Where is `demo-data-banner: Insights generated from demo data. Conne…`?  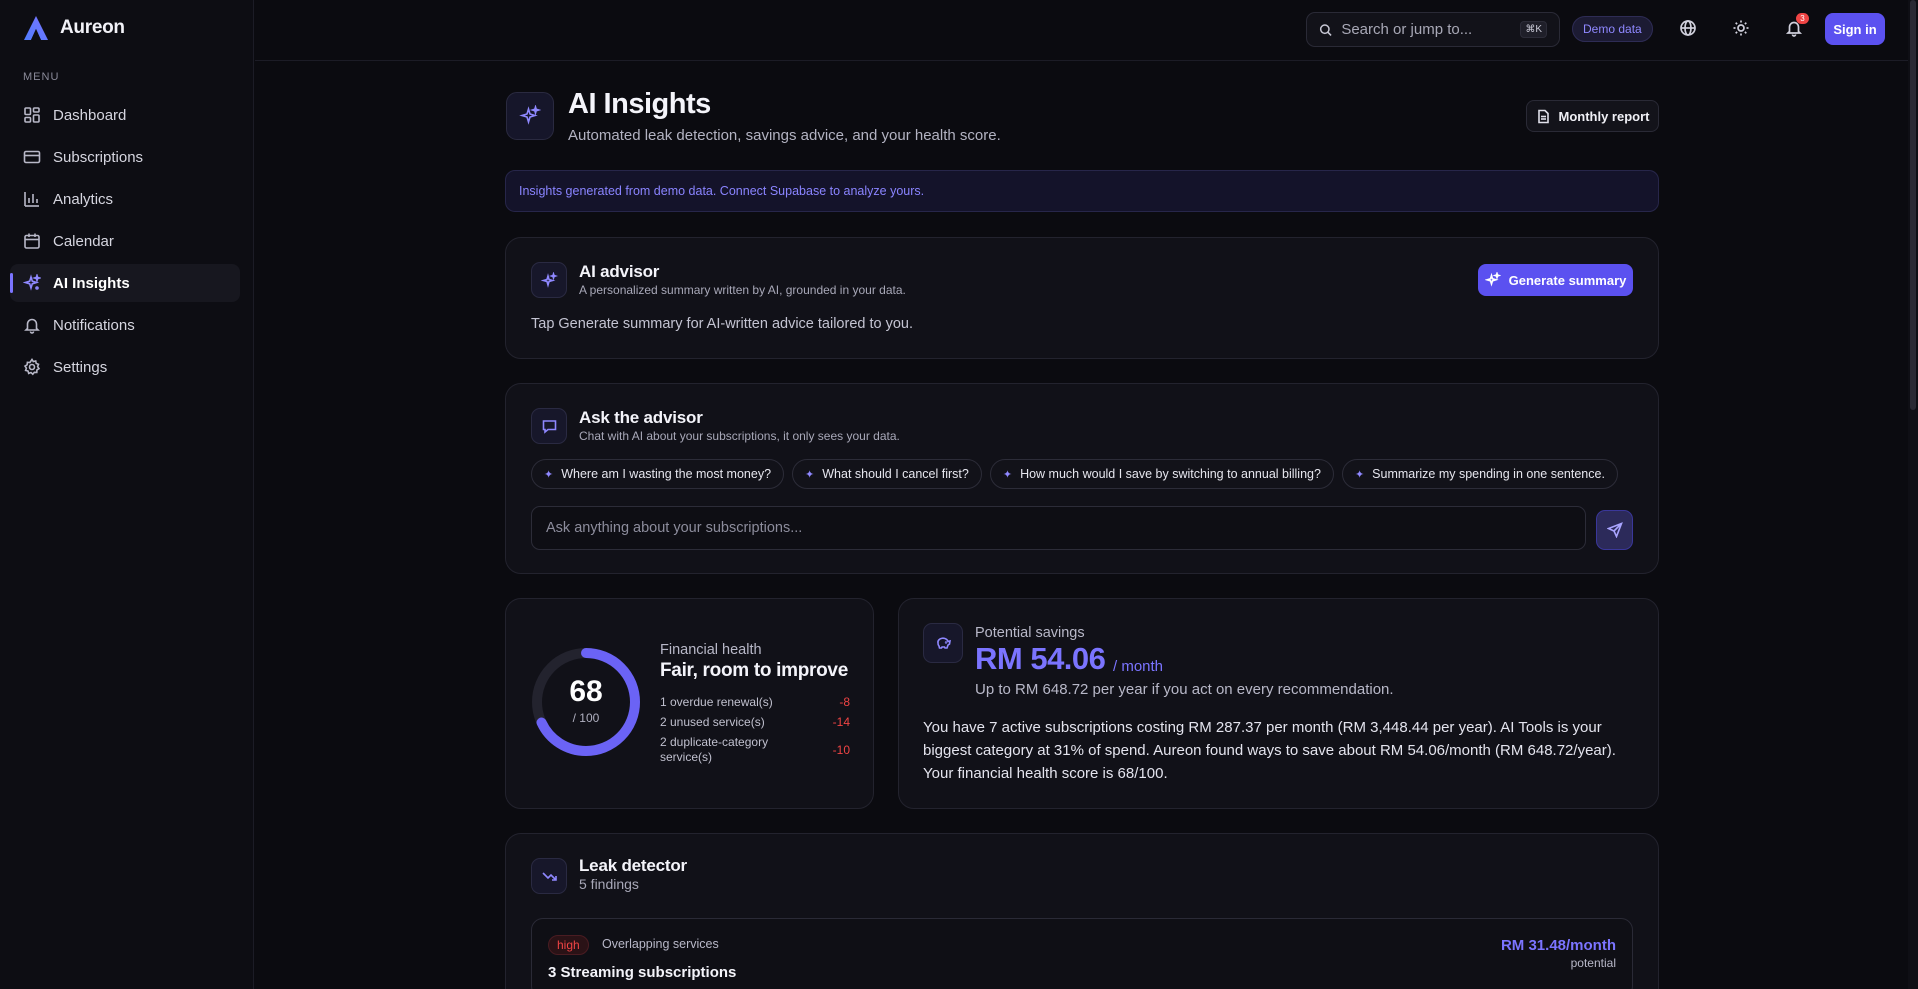 demo-data-banner: Insights generated from demo data. Conne… is located at coordinates (1082, 191).